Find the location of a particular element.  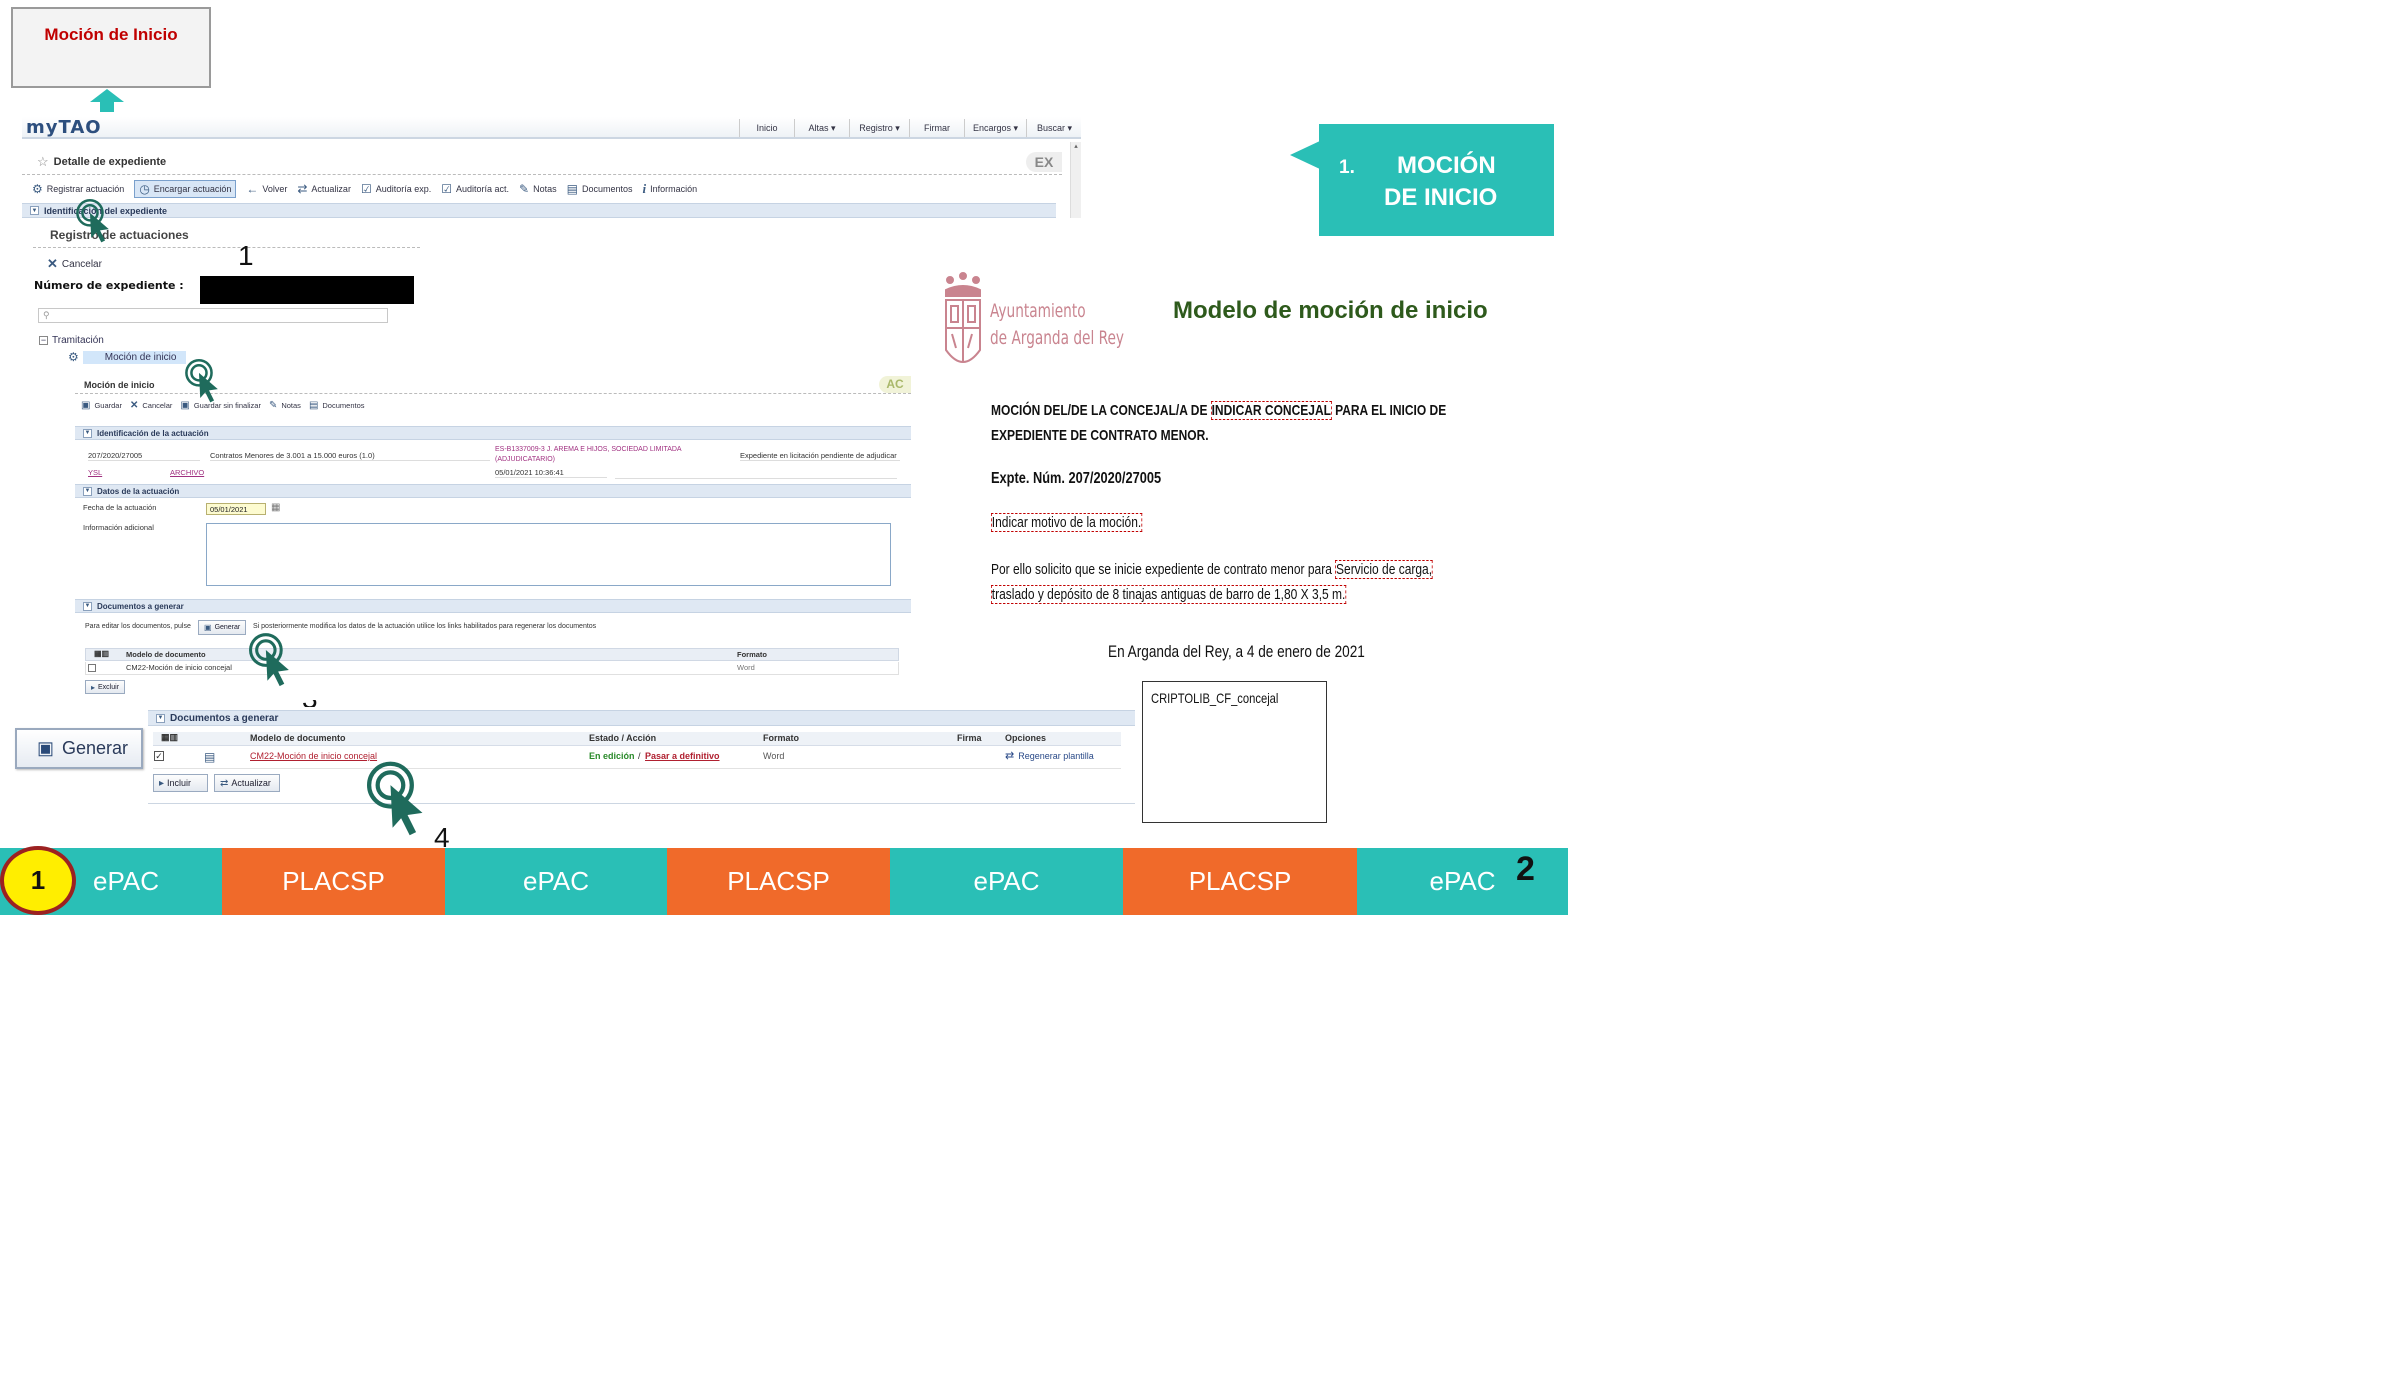

nav-encargos: Encargos ▾ is located at coordinates (995, 128).